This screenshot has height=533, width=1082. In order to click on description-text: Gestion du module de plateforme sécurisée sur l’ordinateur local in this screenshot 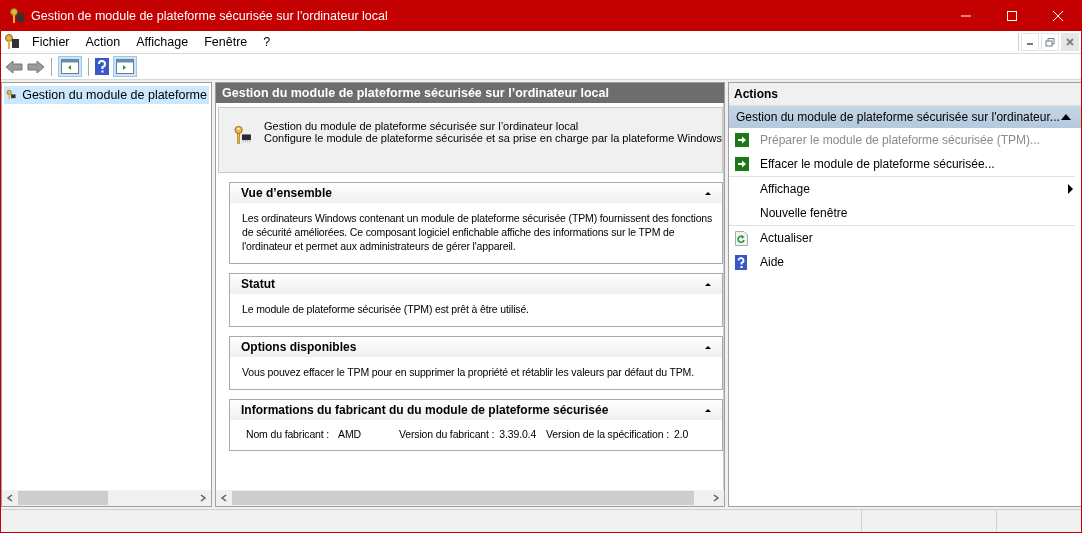, I will do `click(422, 126)`.